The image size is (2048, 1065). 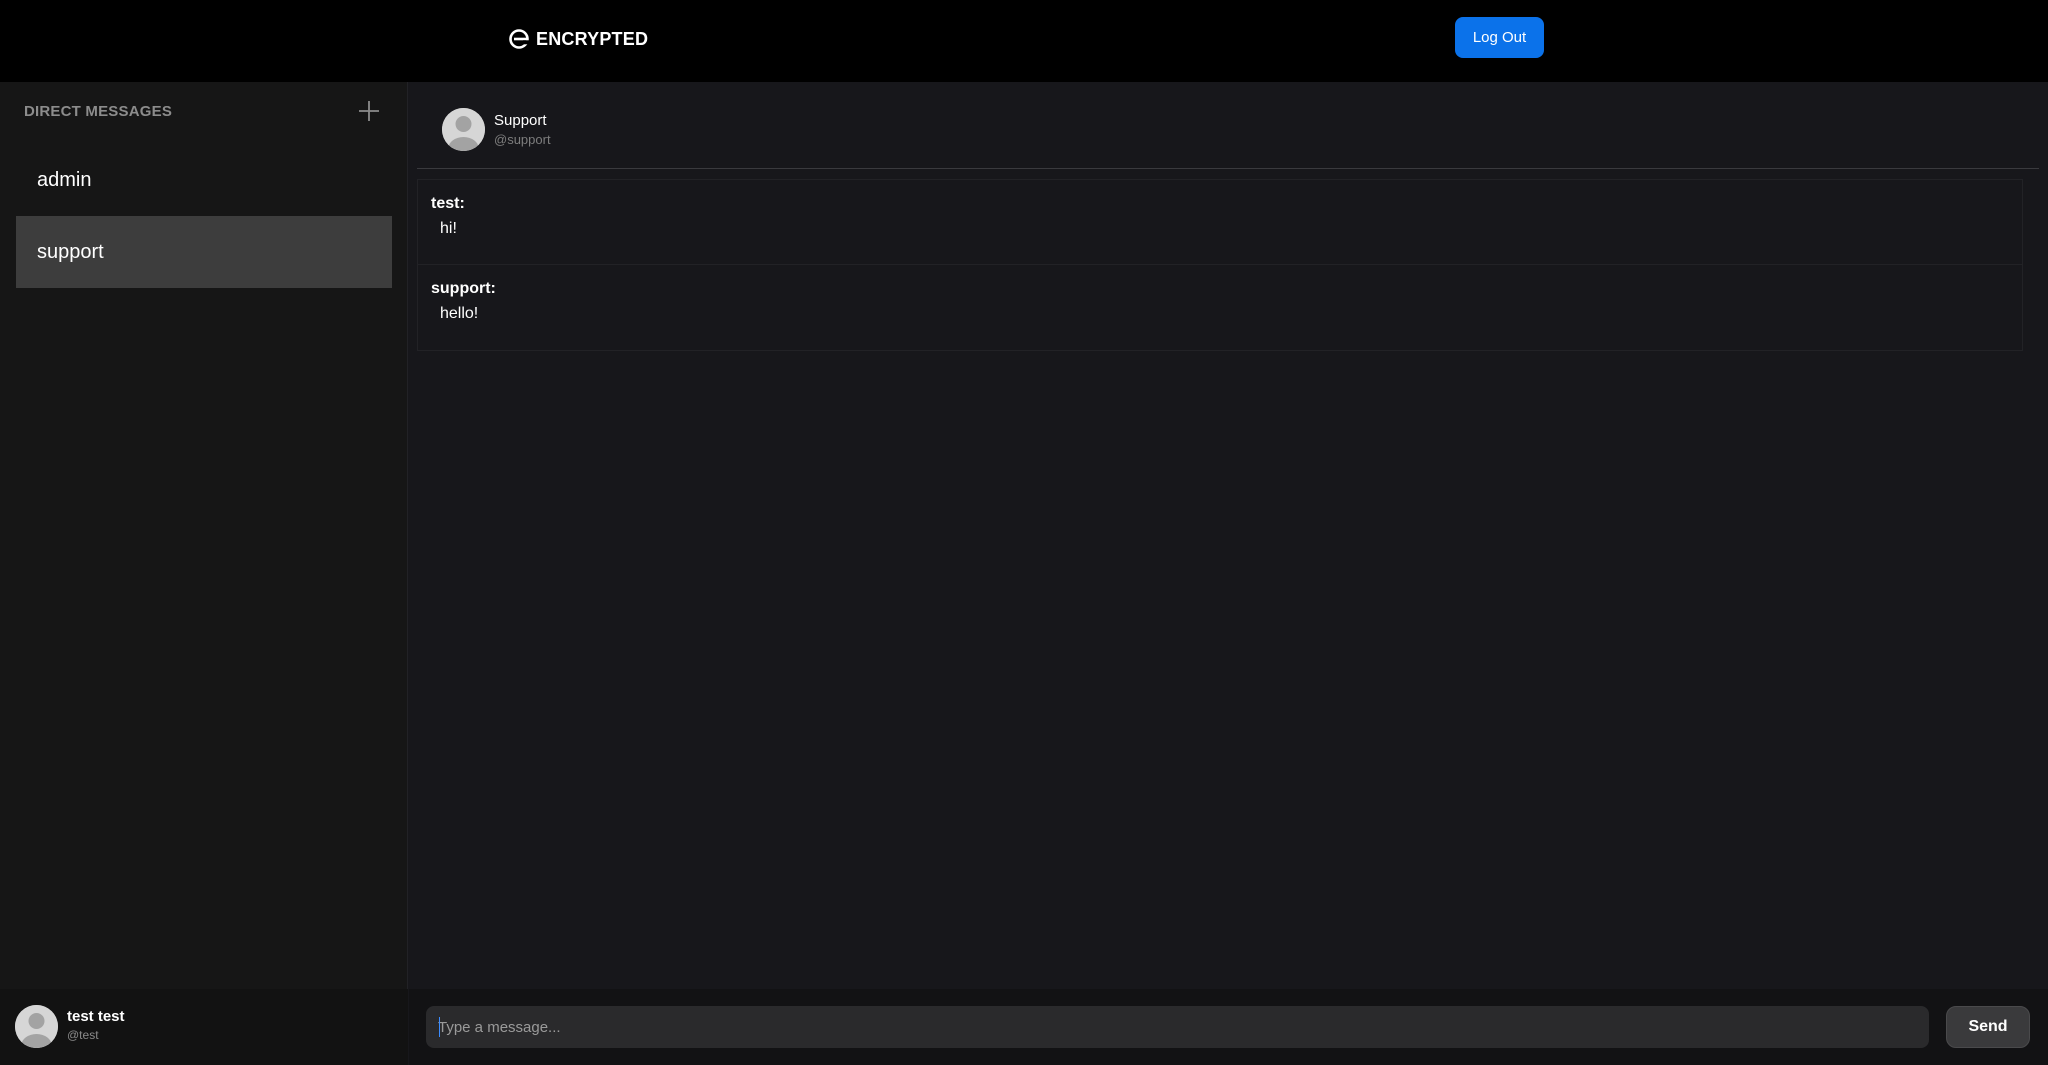 What do you see at coordinates (1024, 41) in the screenshot?
I see `top-bar: ENCRYPTED Log Out` at bounding box center [1024, 41].